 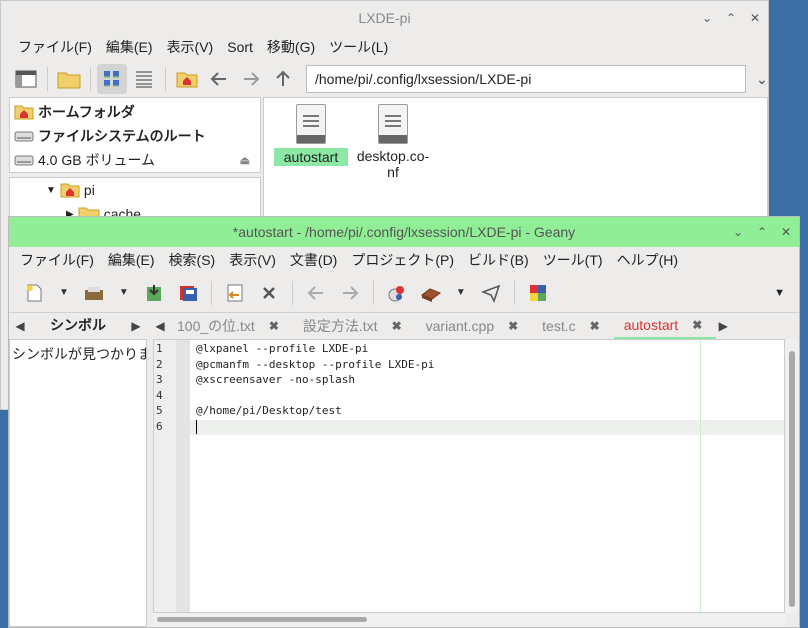 I want to click on fm-toolbar: /home/pi/.config/lxsession/LXDE-pi ⌄, so click(x=384, y=79).